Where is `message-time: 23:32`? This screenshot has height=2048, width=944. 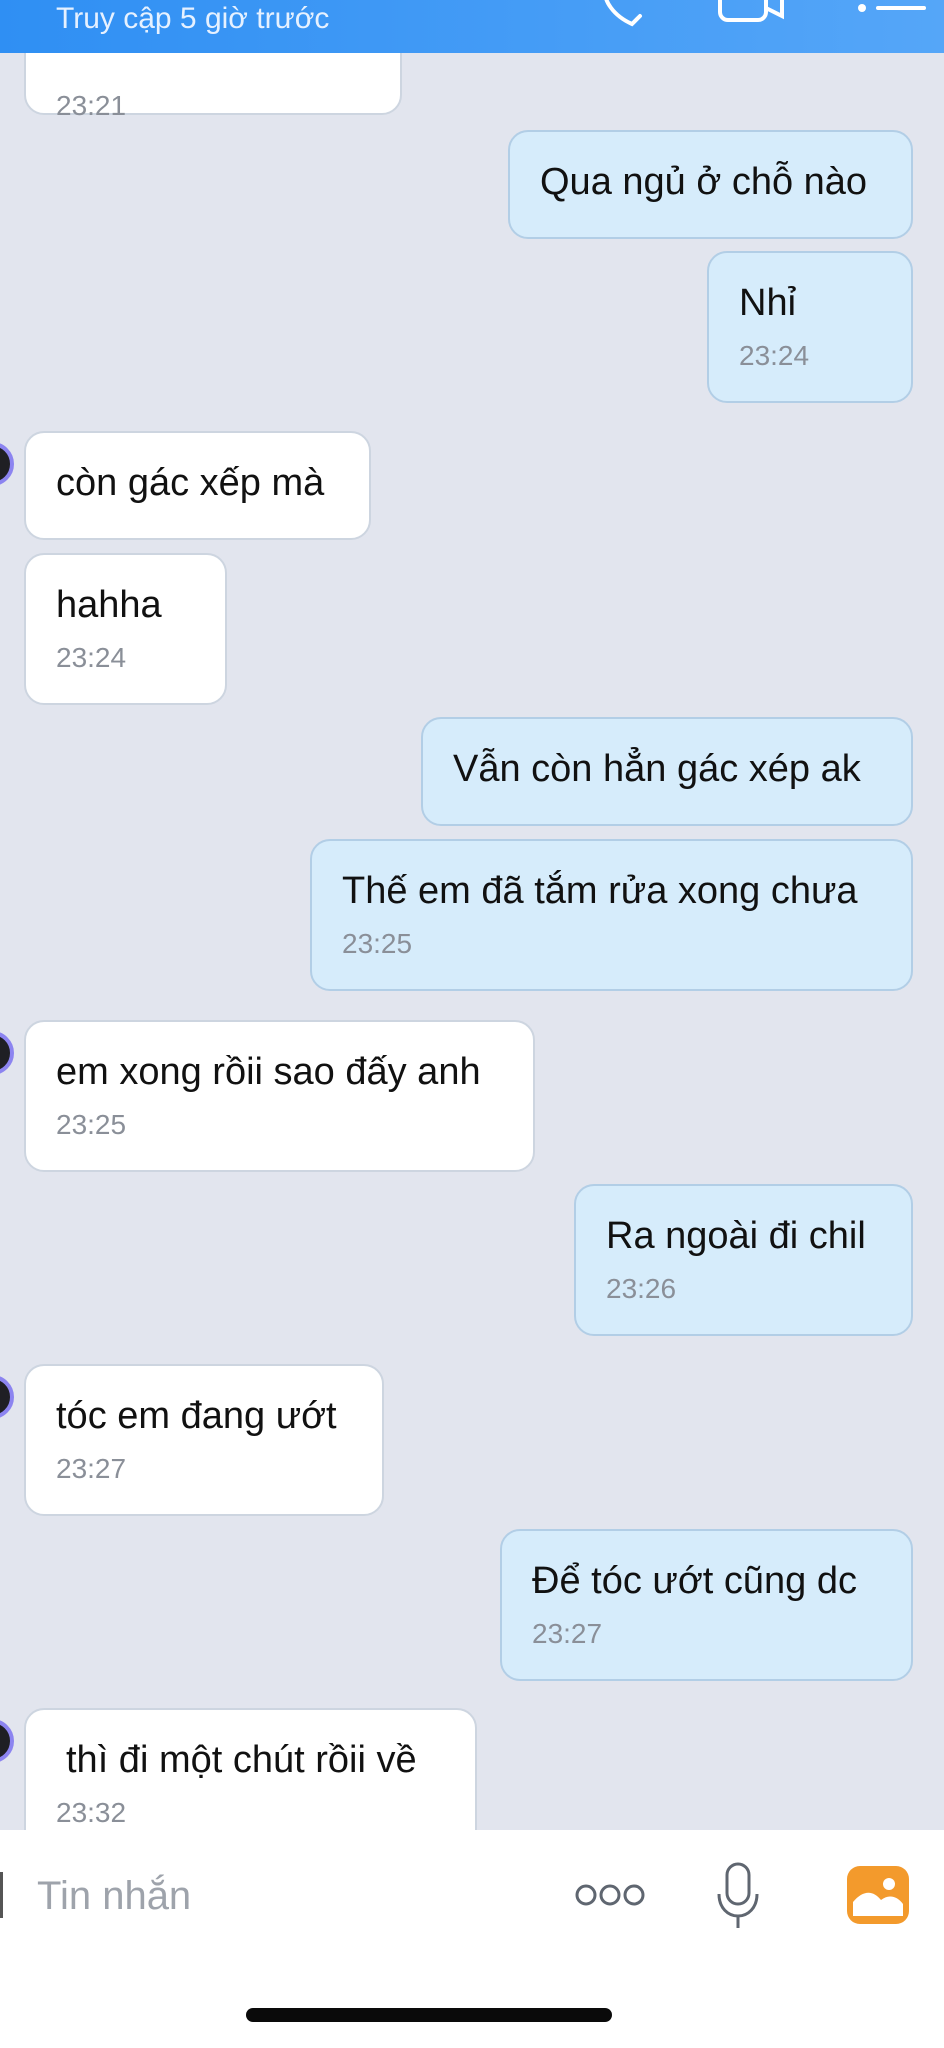 message-time: 23:32 is located at coordinates (91, 1812).